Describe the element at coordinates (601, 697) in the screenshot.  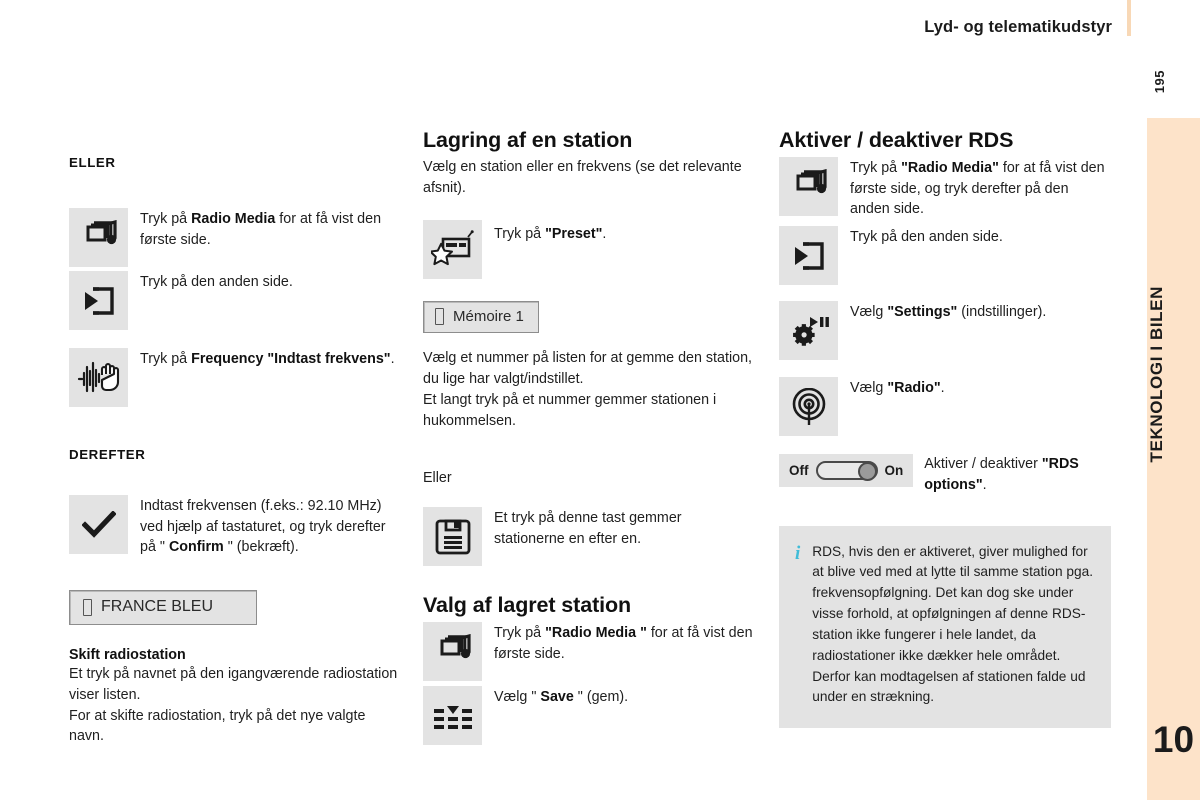
I see `text-suffix: " (gem).` at that location.